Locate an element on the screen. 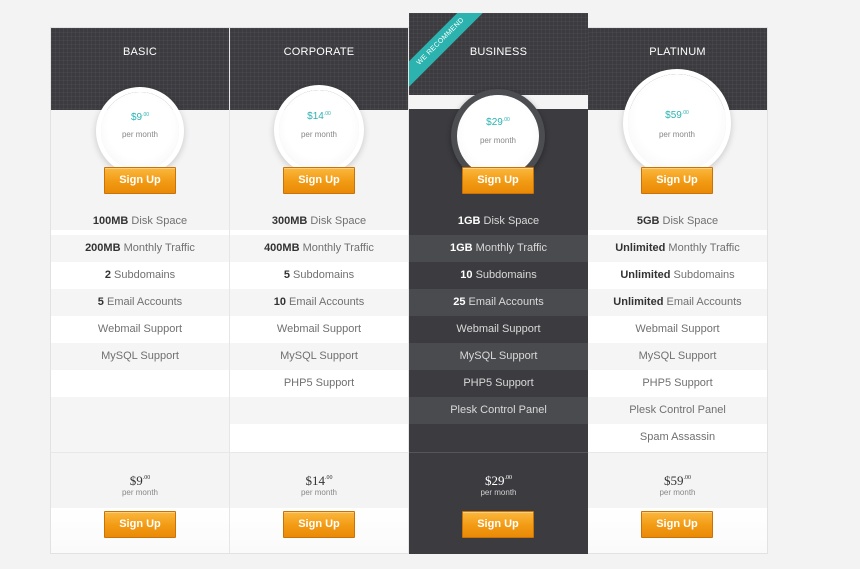 The height and width of the screenshot is (569, 860). feature-row: 1GB Monthly Traffic is located at coordinates (498, 248).